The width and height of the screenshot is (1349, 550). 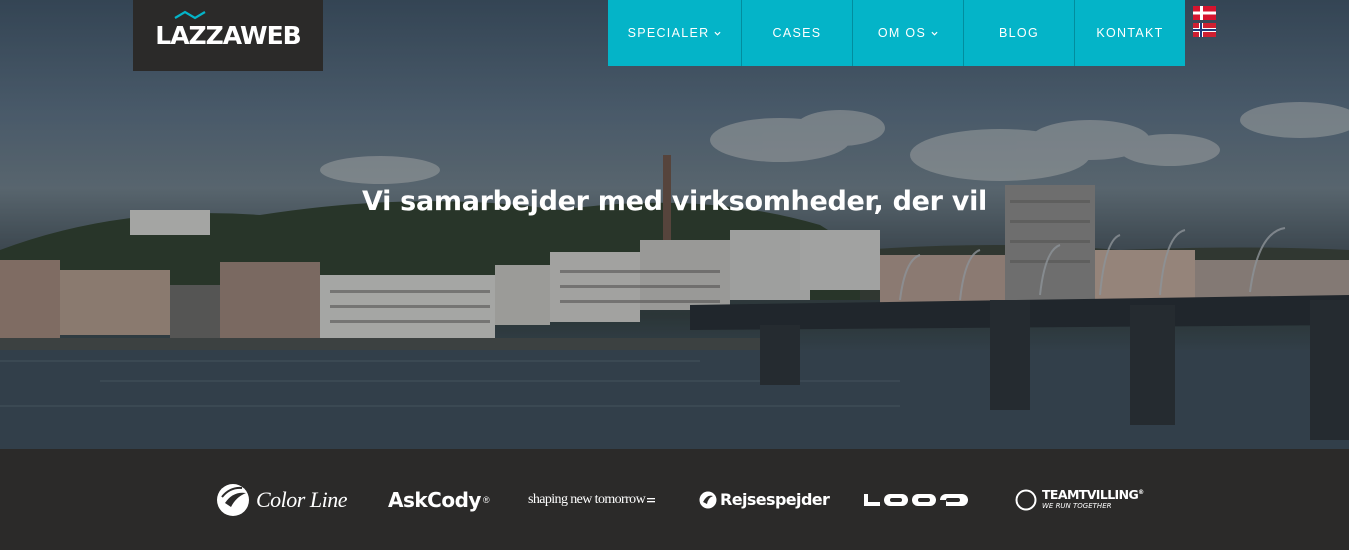 What do you see at coordinates (233, 499) in the screenshot?
I see `colorline-swirl-icon` at bounding box center [233, 499].